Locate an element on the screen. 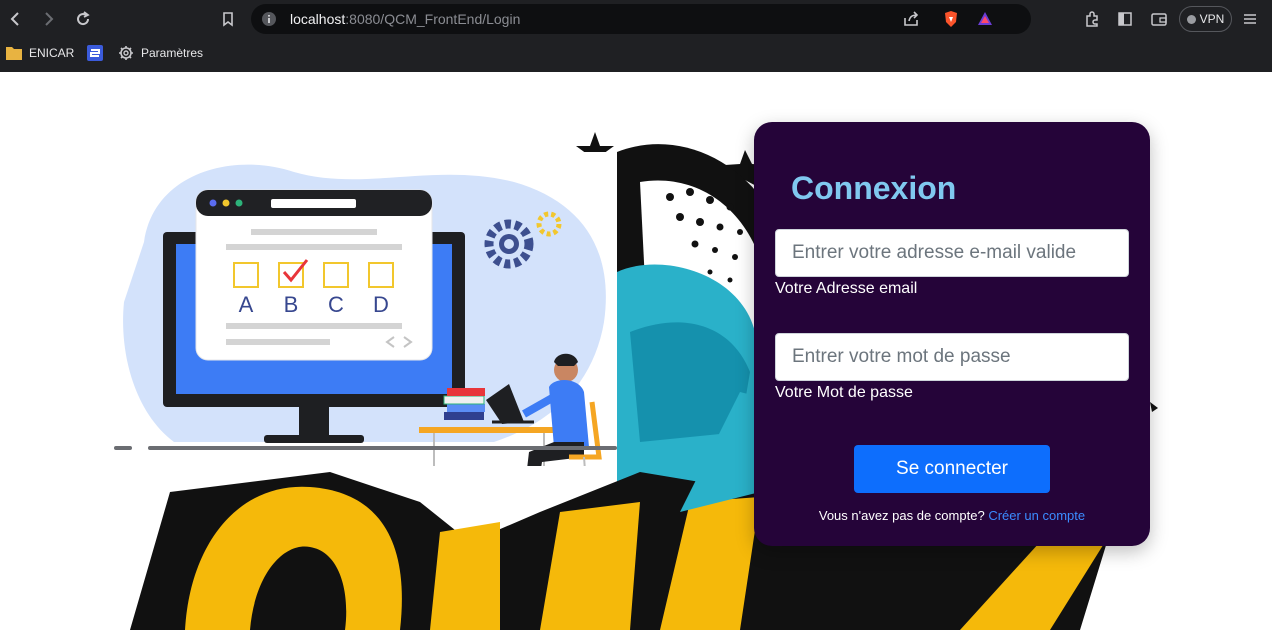 This screenshot has height=630, width=1272. app-shortcut-icon is located at coordinates (95, 53).